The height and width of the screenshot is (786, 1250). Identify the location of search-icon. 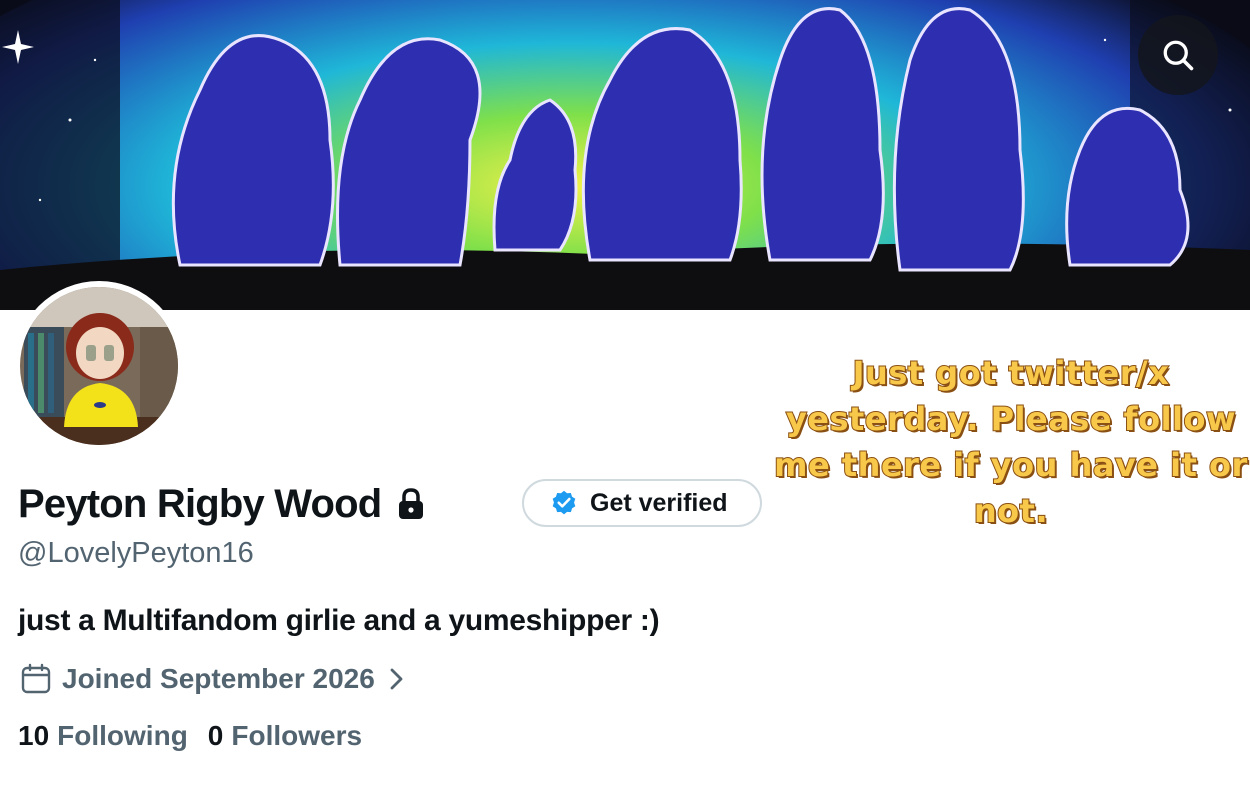
(1178, 55).